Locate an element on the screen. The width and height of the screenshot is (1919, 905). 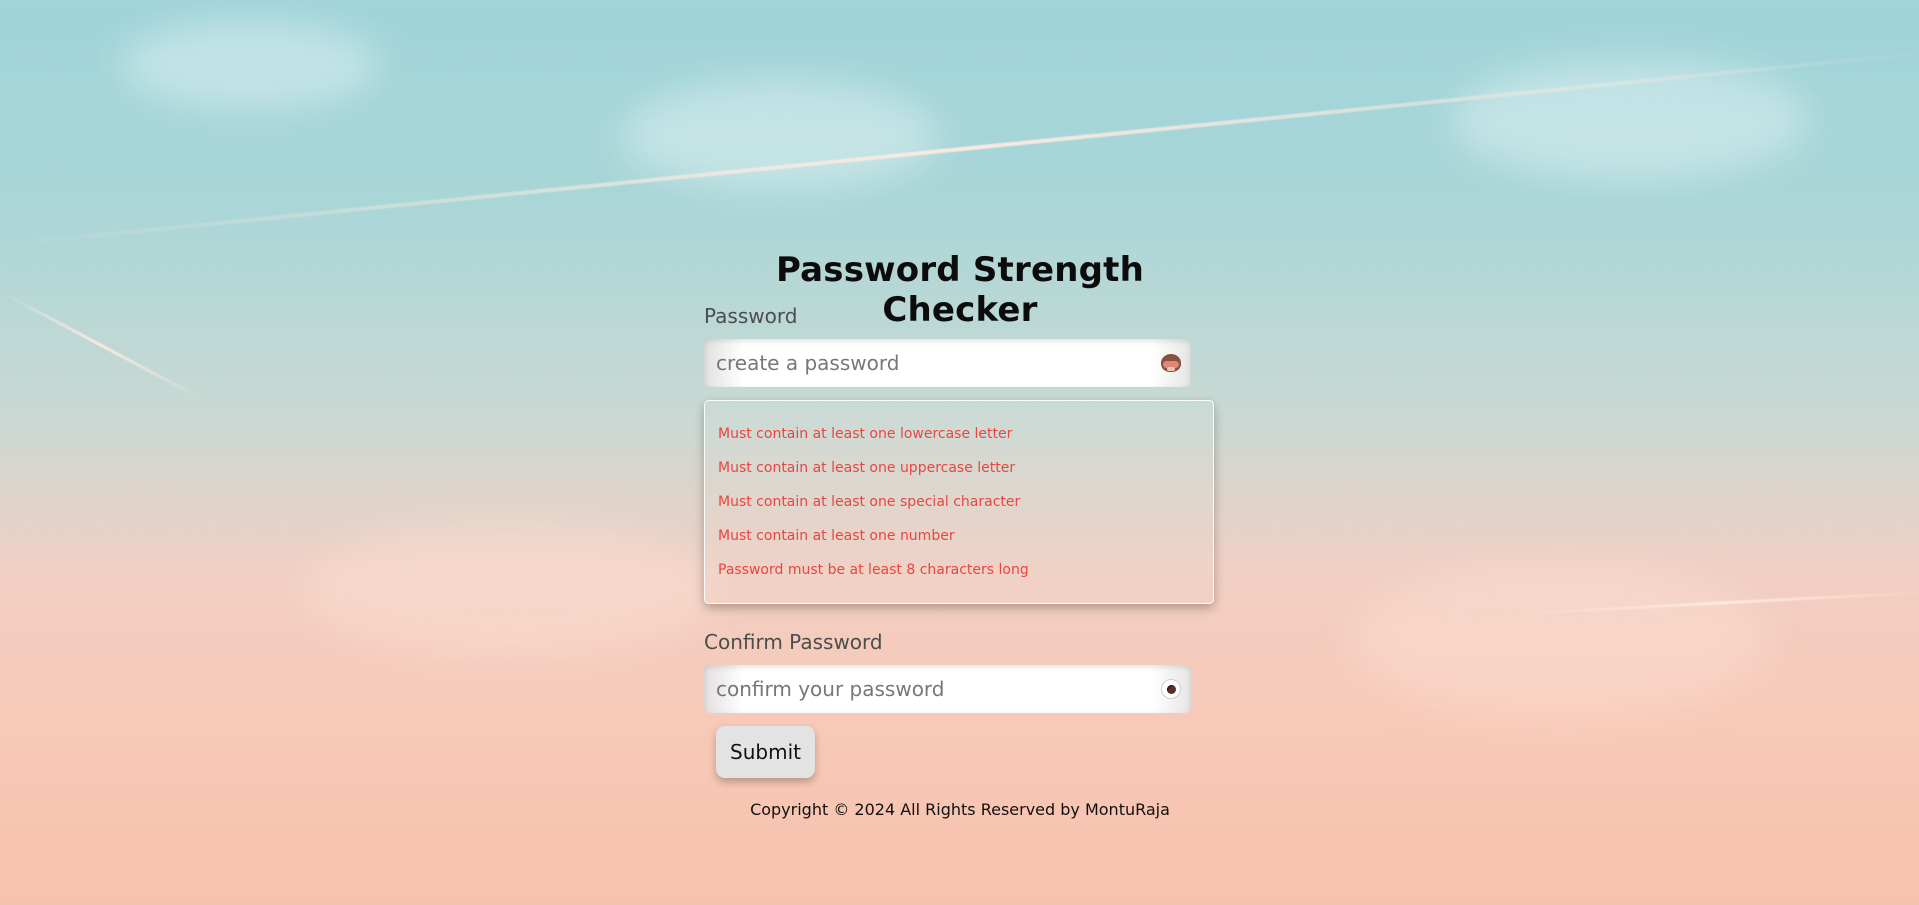
password-field is located at coordinates (947, 363).